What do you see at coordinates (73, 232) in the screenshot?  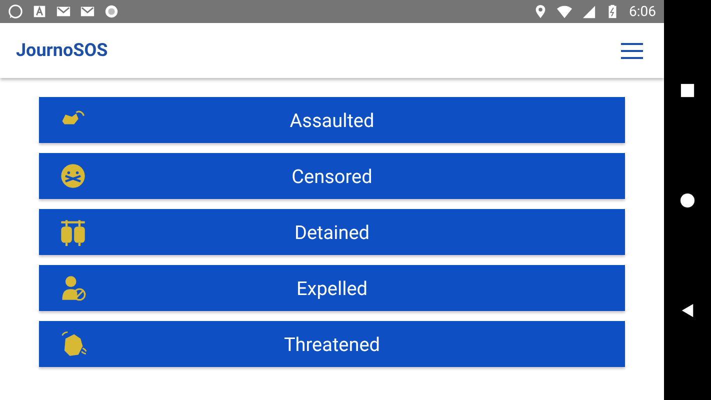 I see `handcuffs-icon` at bounding box center [73, 232].